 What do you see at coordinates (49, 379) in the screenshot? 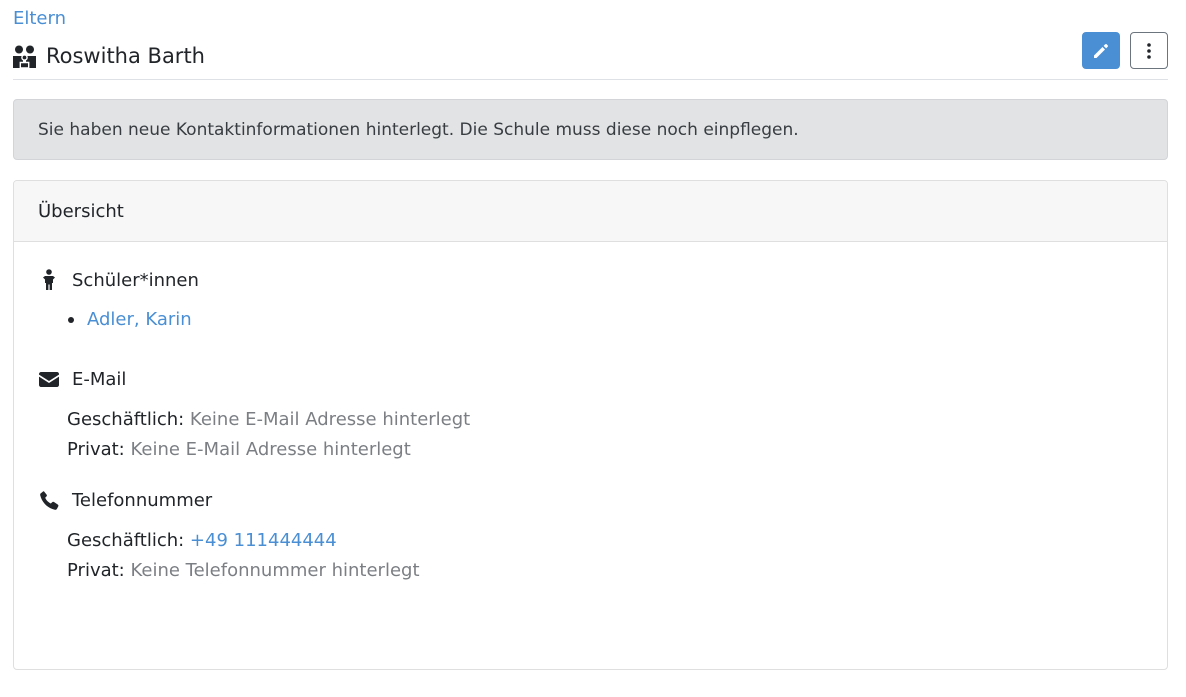
I see `envelope-icon` at bounding box center [49, 379].